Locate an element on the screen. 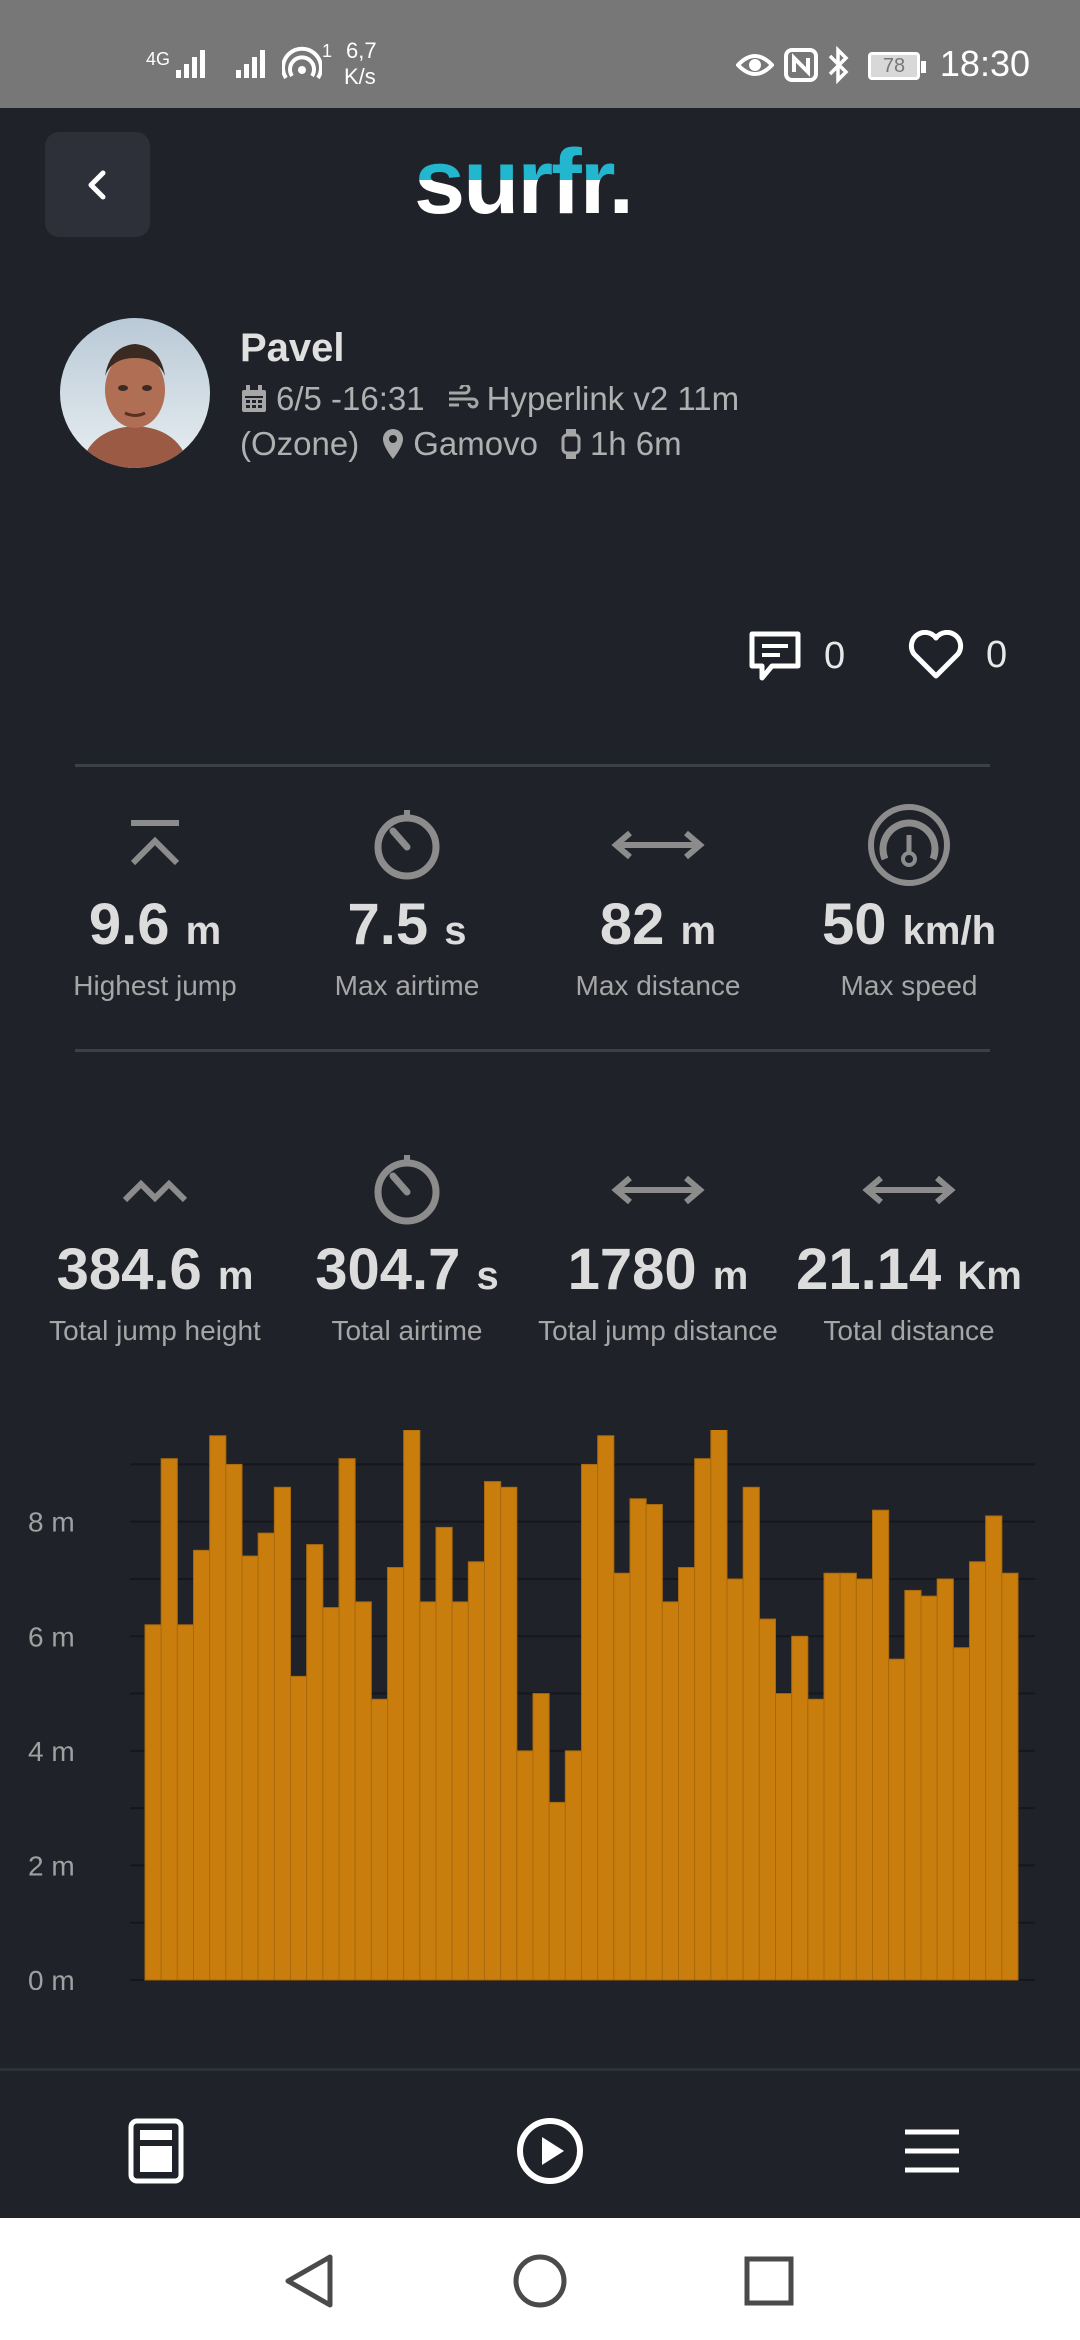  stat-total-jump-distance: 1780 m Total jump distance is located at coordinates (658, 1248).